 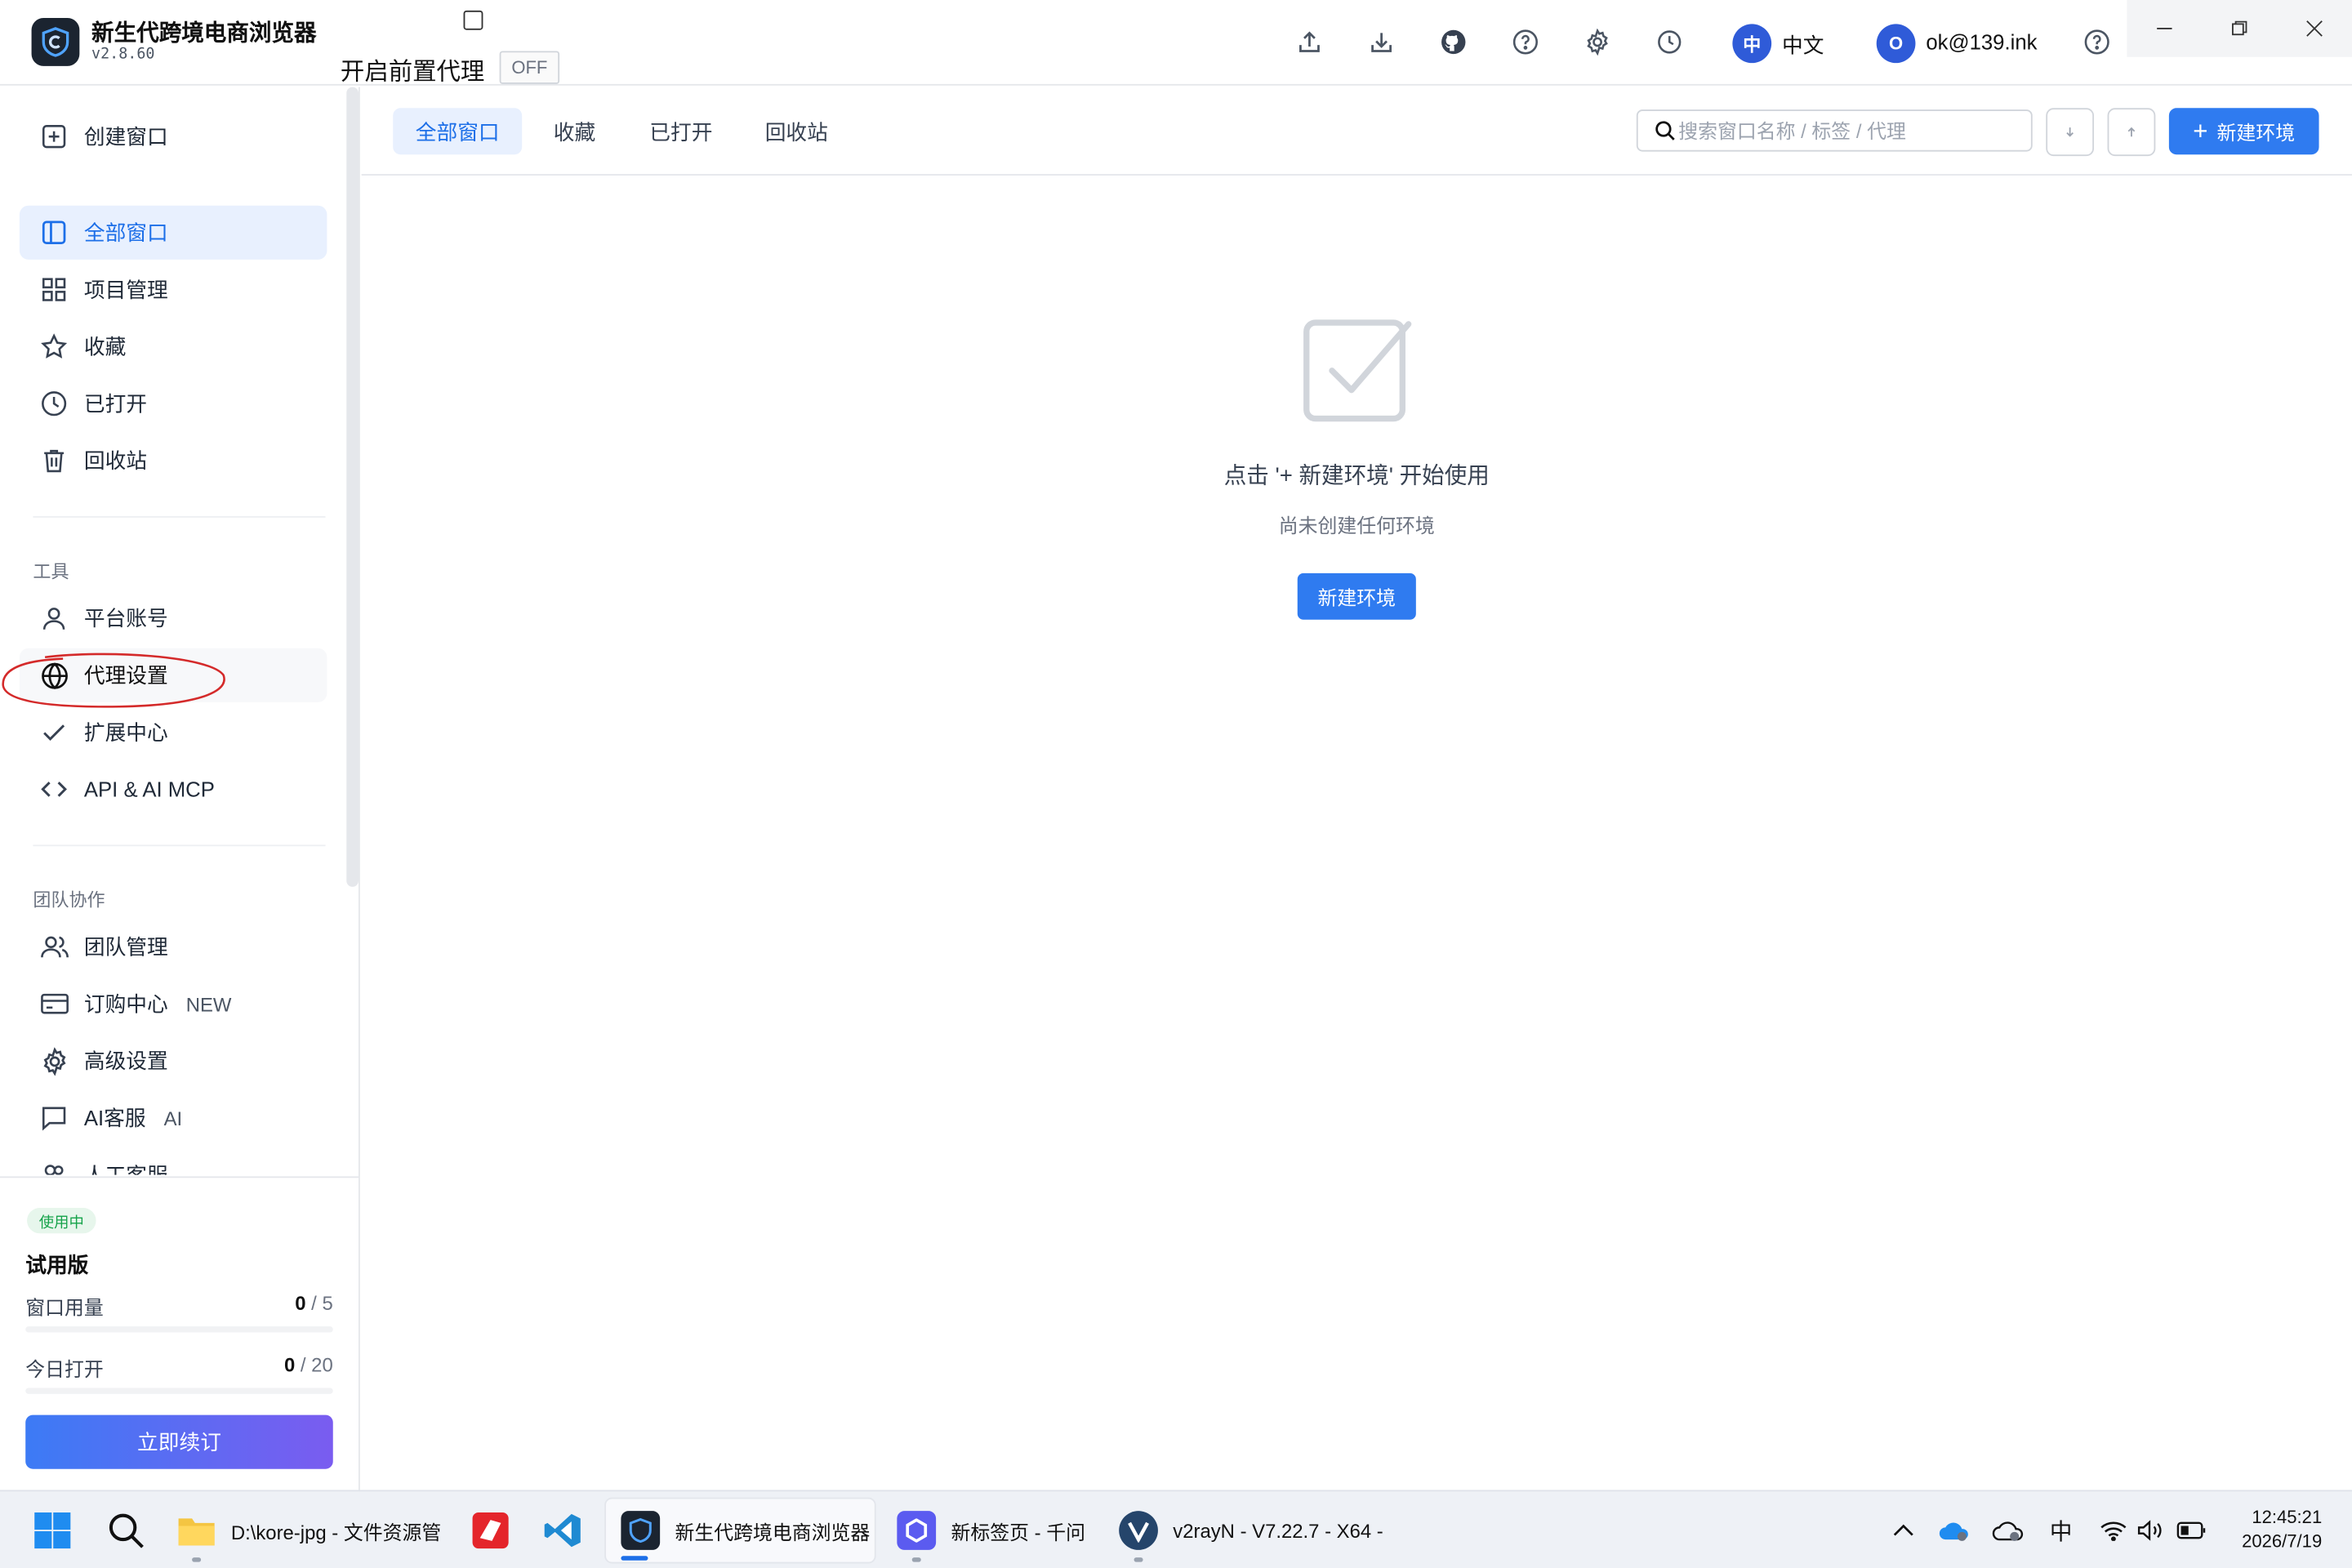 What do you see at coordinates (173, 346) in the screenshot?
I see `sidebar-item-favorites: 收藏` at bounding box center [173, 346].